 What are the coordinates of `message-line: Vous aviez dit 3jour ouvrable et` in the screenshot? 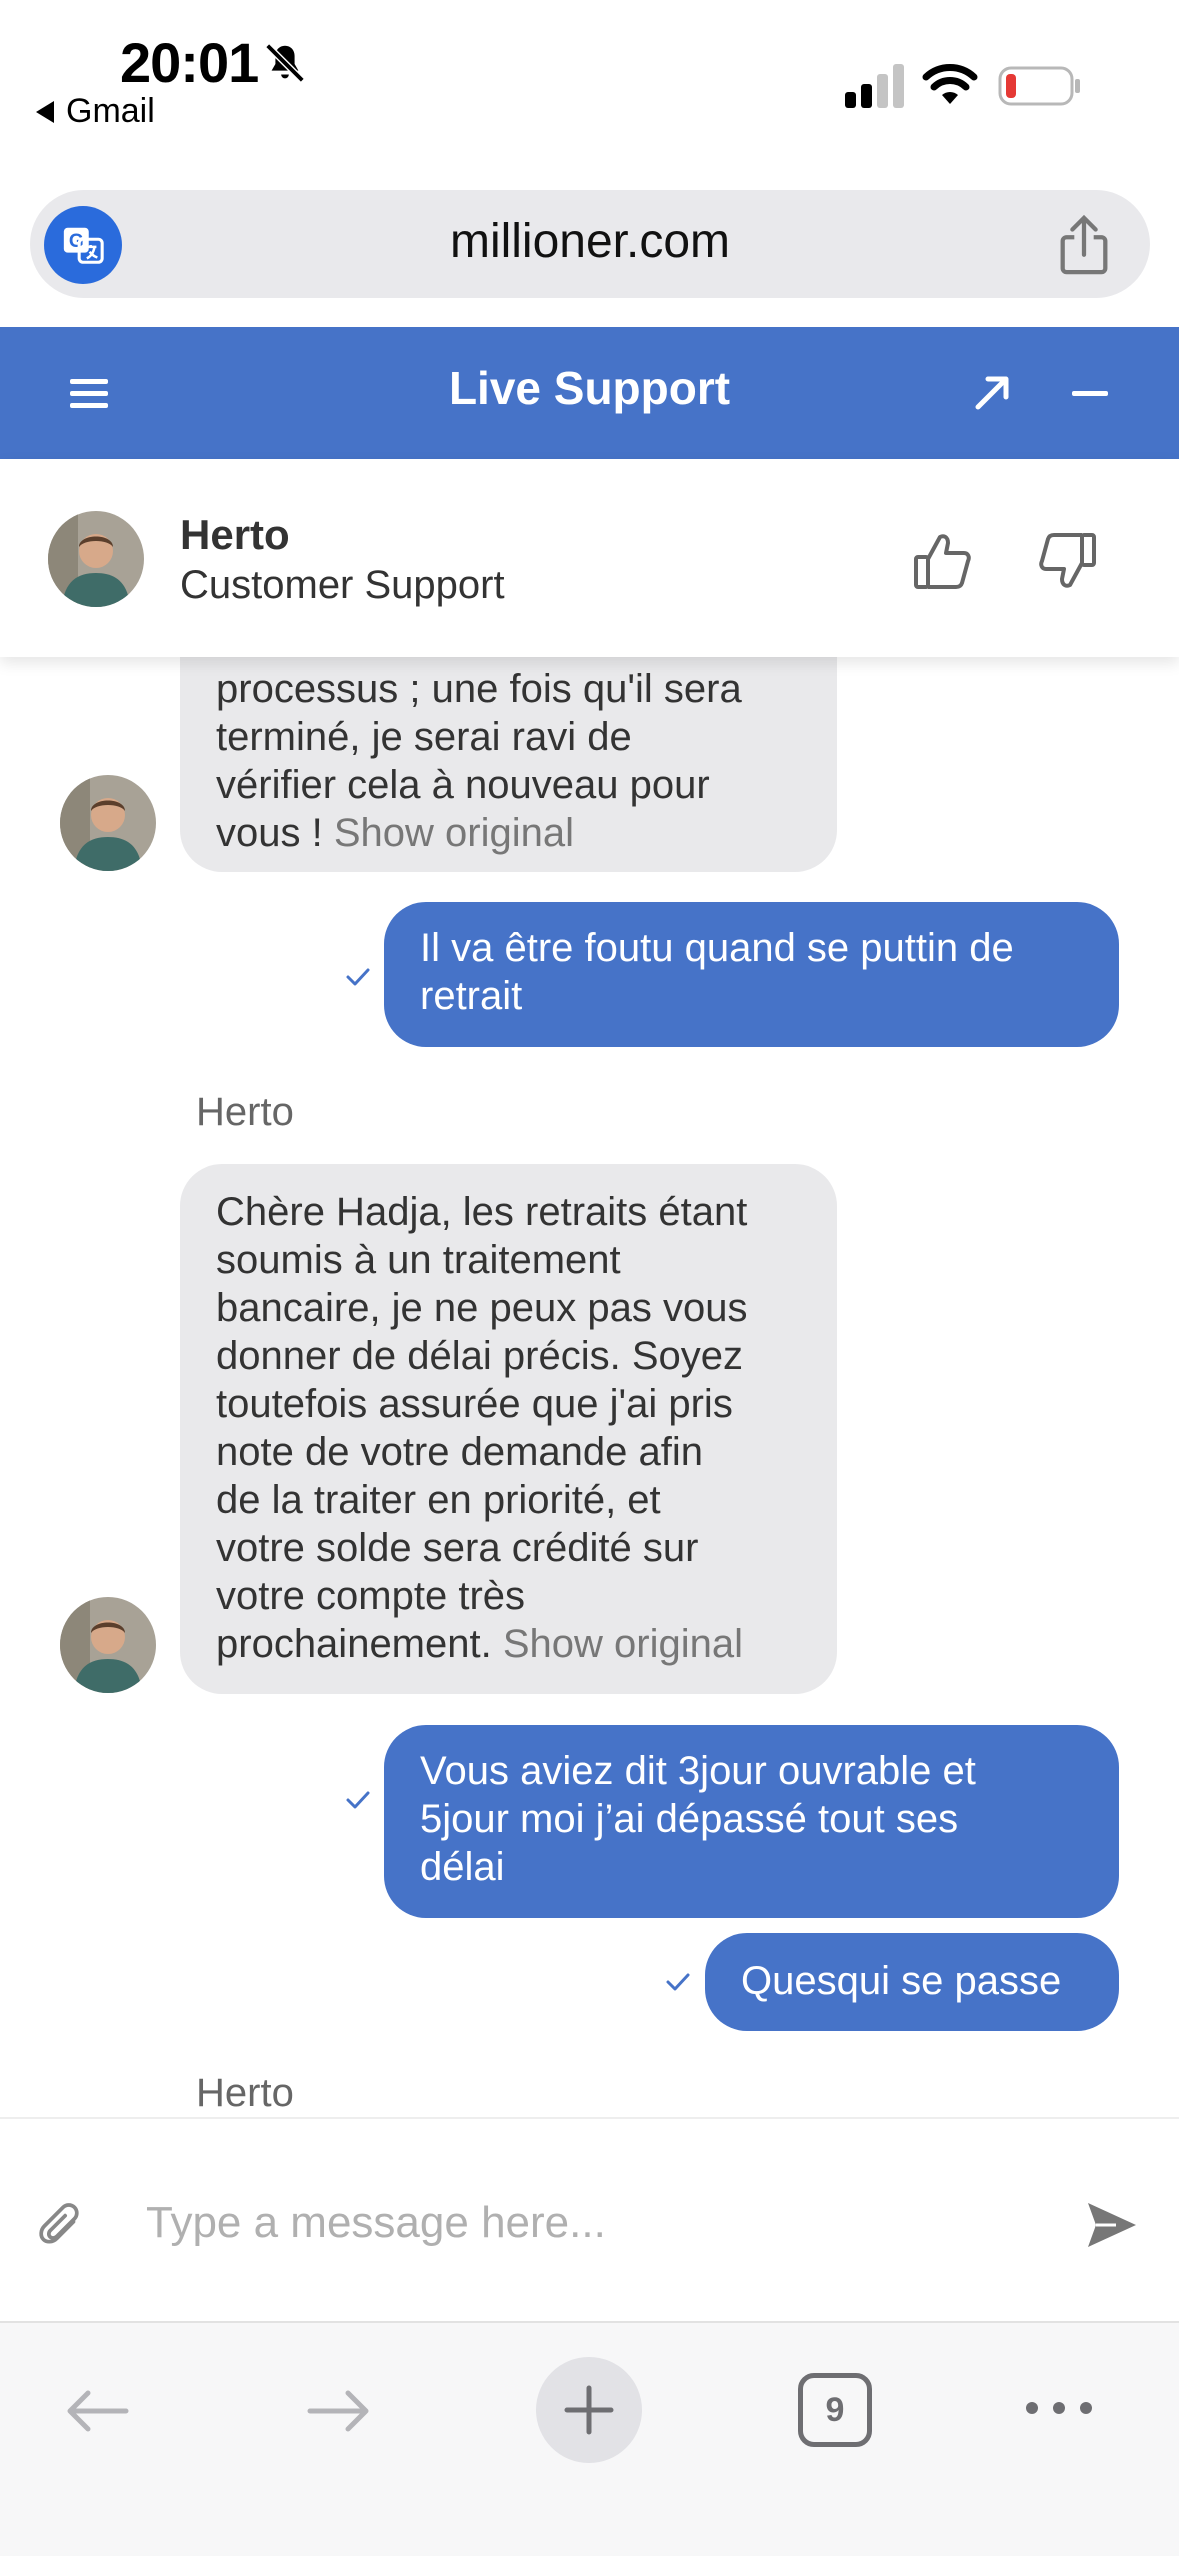 It's located at (698, 1771).